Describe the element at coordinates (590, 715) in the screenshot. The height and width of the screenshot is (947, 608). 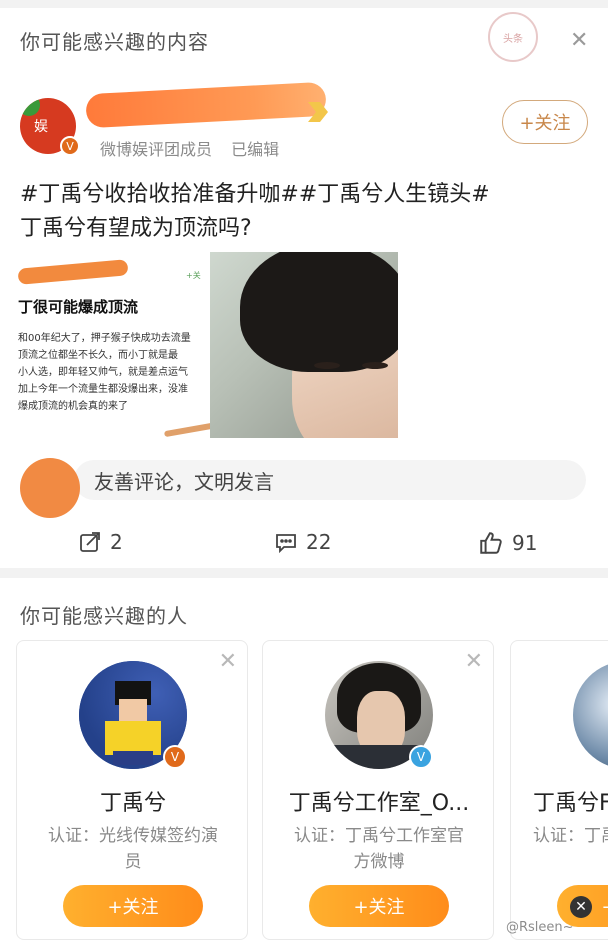
I see `avatar` at that location.